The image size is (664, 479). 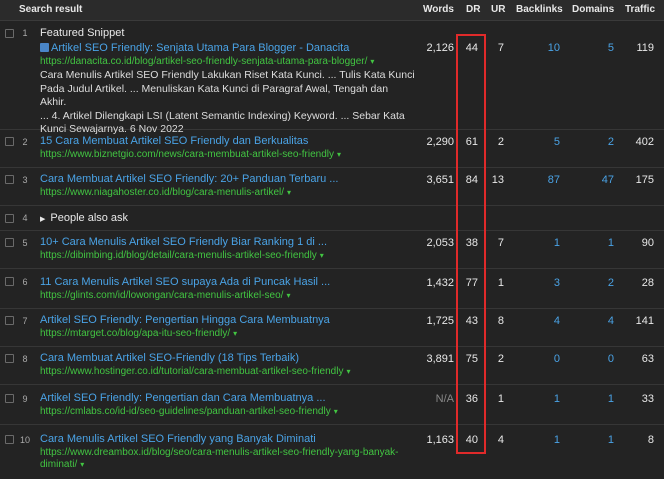 What do you see at coordinates (647, 243) in the screenshot?
I see `traffic-value: 90` at bounding box center [647, 243].